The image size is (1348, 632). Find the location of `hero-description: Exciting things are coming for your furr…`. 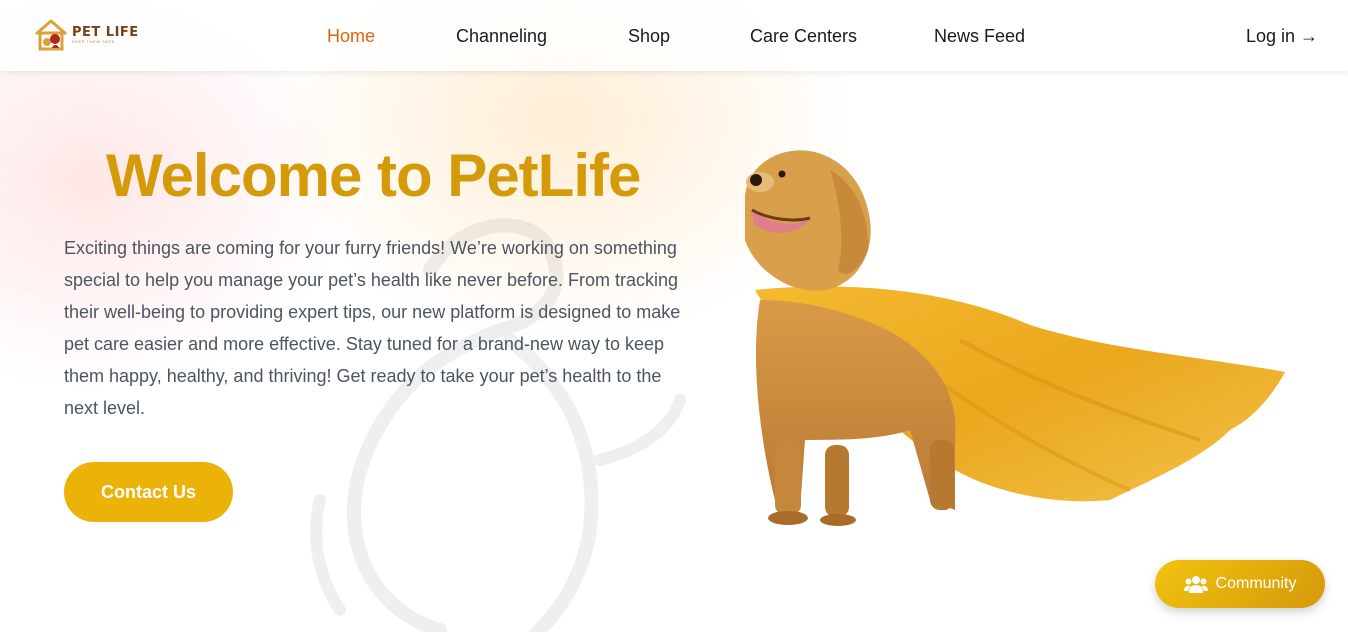

hero-description: Exciting things are coming for your furr… is located at coordinates (372, 328).